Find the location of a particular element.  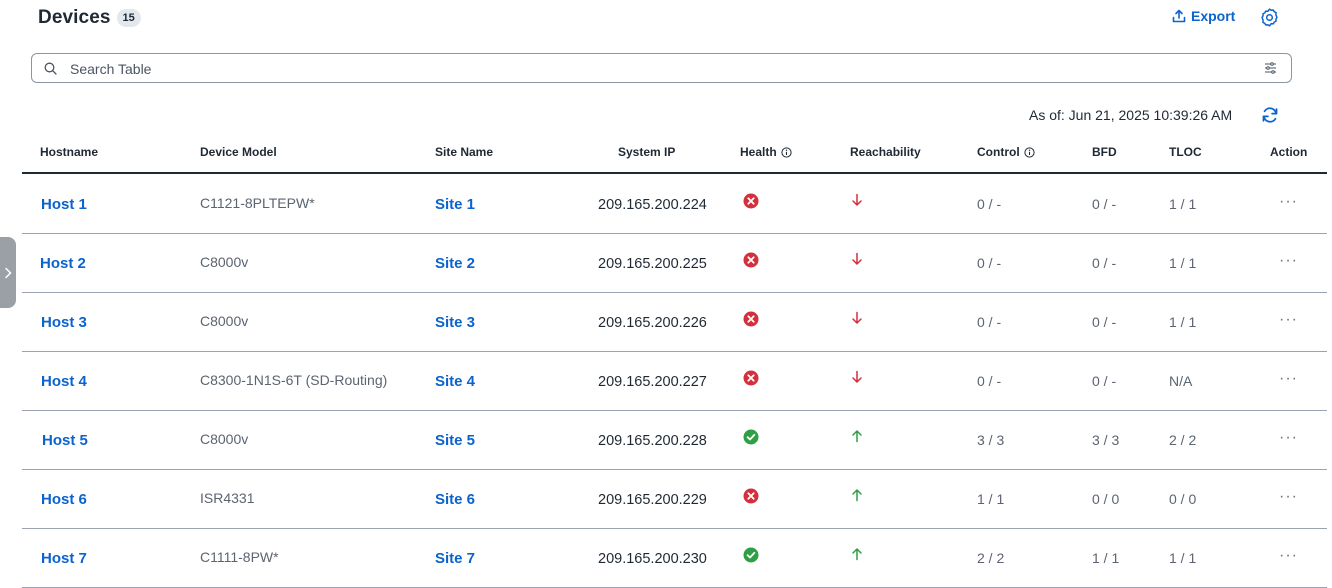

bfd-status: 1 / 1 is located at coordinates (1106, 558).